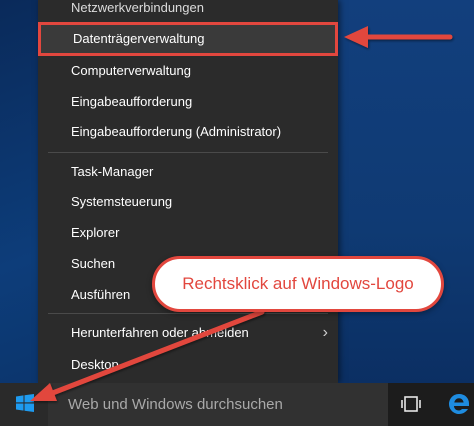 The height and width of the screenshot is (426, 474). I want to click on menu-item-network-connections: Netzwerkverbindungen, so click(188, 11).